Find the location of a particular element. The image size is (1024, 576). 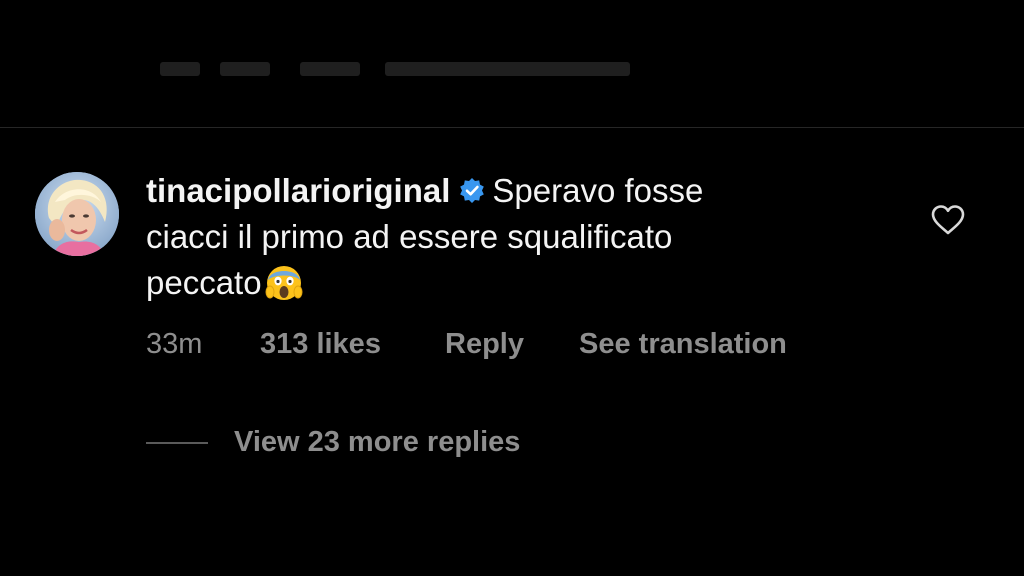

comment-text-line-3: peccato is located at coordinates (204, 282).